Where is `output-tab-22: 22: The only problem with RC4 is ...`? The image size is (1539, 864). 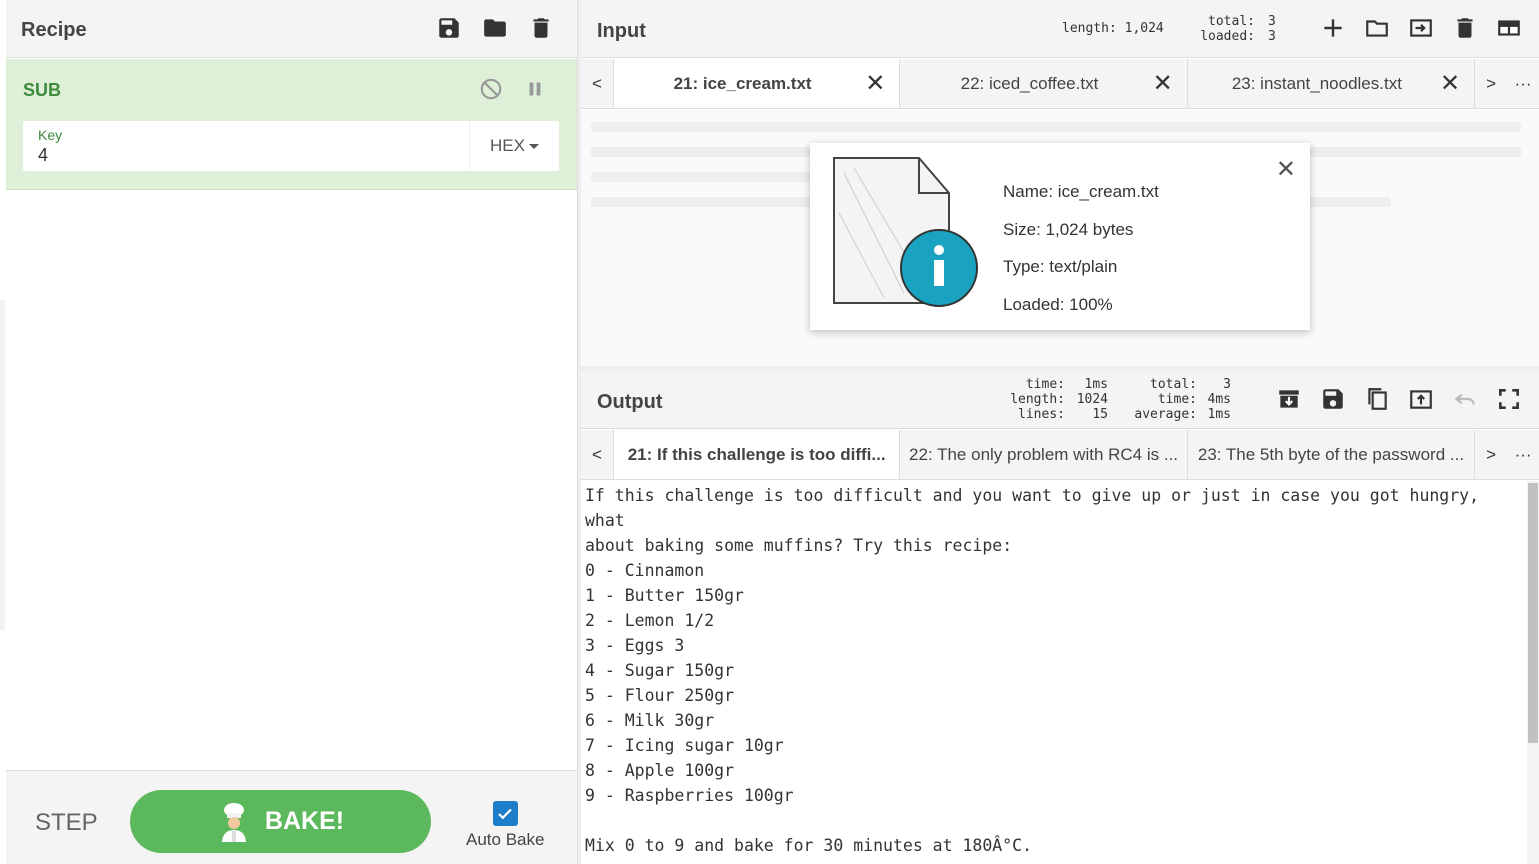
output-tab-22: 22: The only problem with RC4 is ... is located at coordinates (1044, 454).